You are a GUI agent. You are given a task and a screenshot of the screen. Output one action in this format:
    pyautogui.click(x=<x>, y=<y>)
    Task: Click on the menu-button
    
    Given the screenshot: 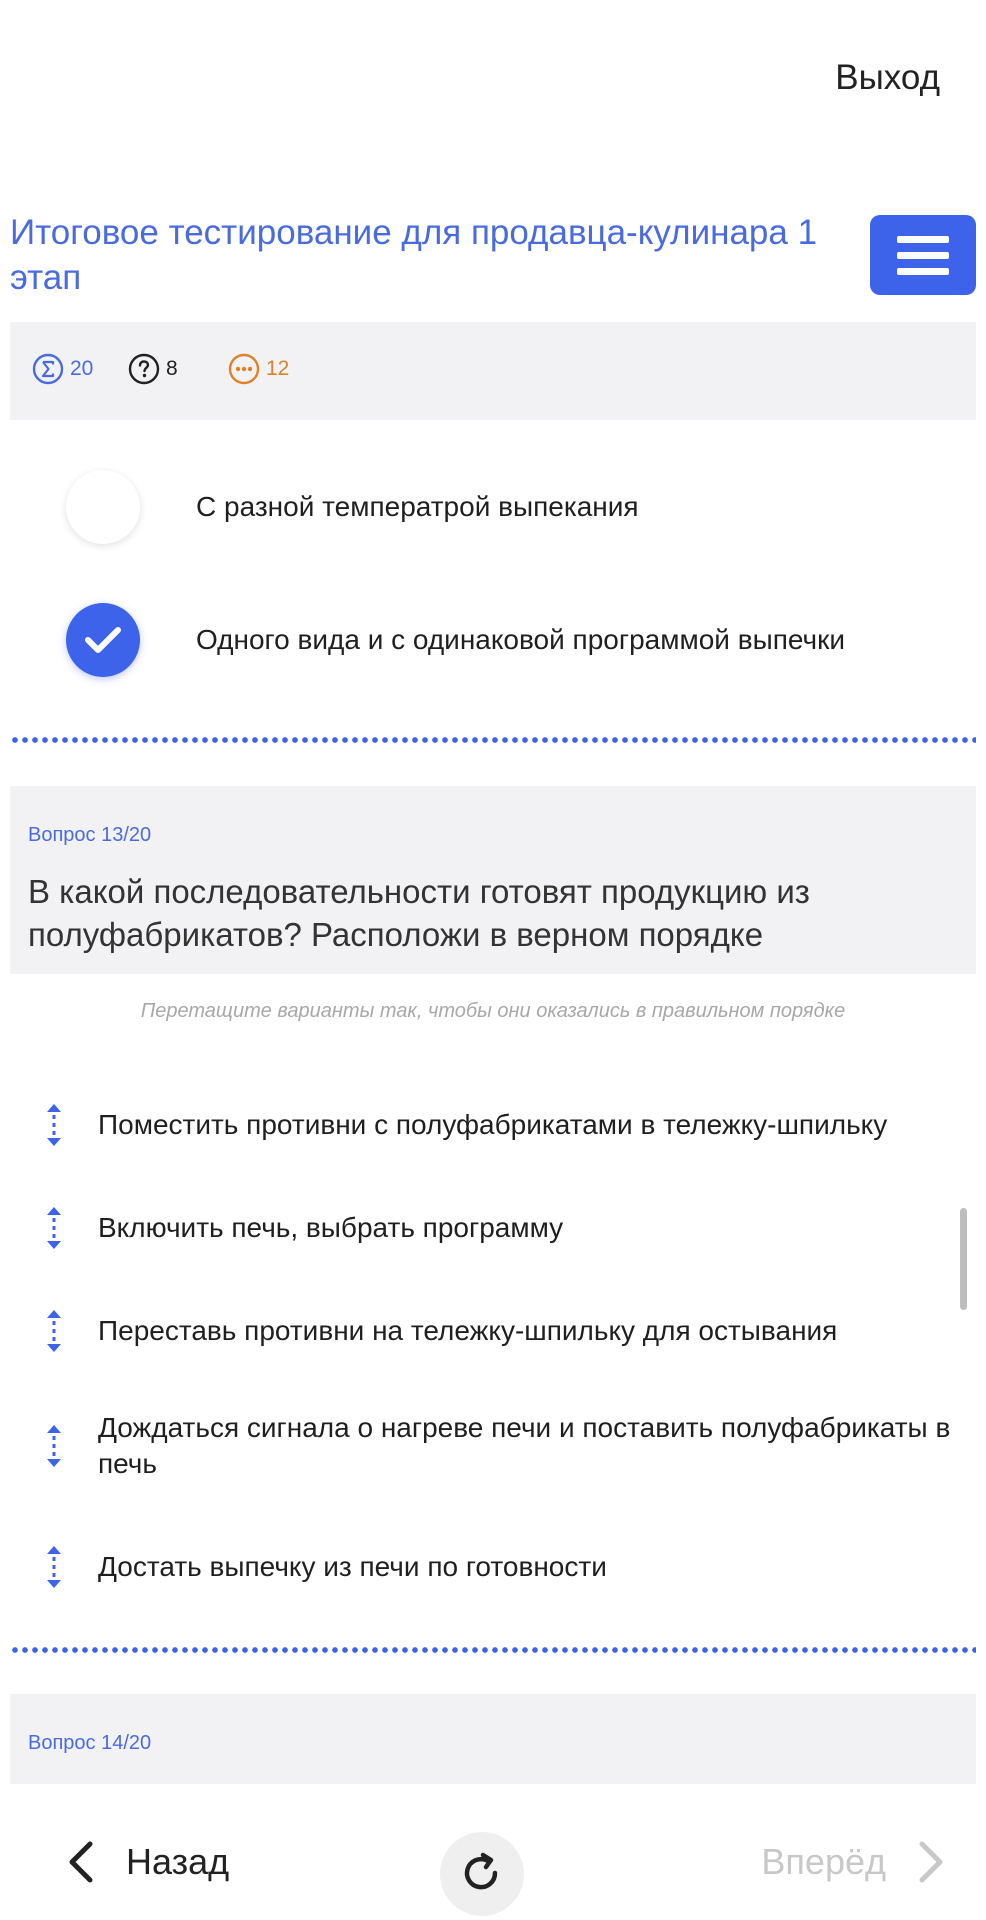 What is the action you would take?
    pyautogui.click(x=923, y=255)
    